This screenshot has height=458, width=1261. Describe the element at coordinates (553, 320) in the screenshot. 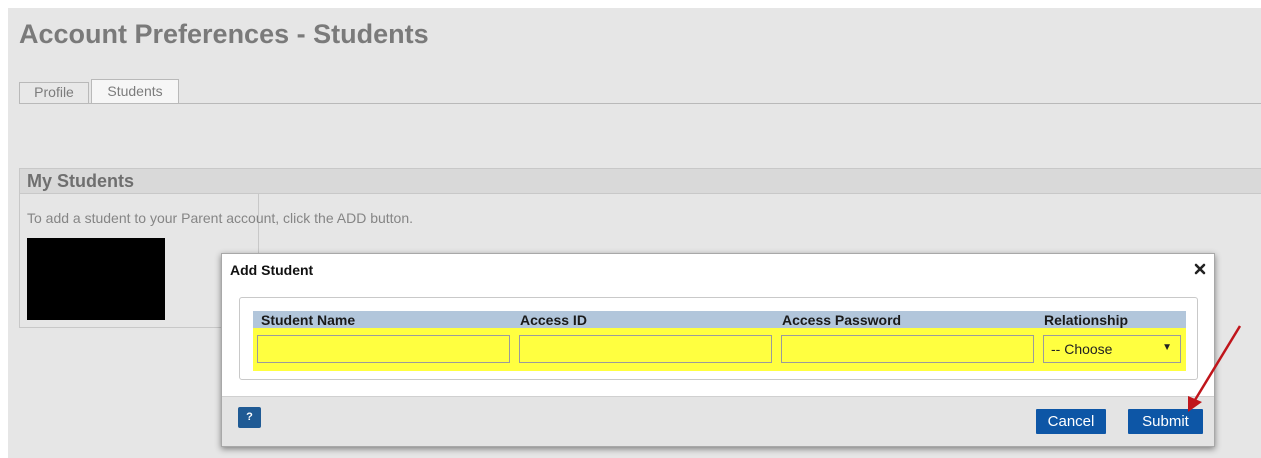

I see `column-header-access-id: Access ID` at that location.